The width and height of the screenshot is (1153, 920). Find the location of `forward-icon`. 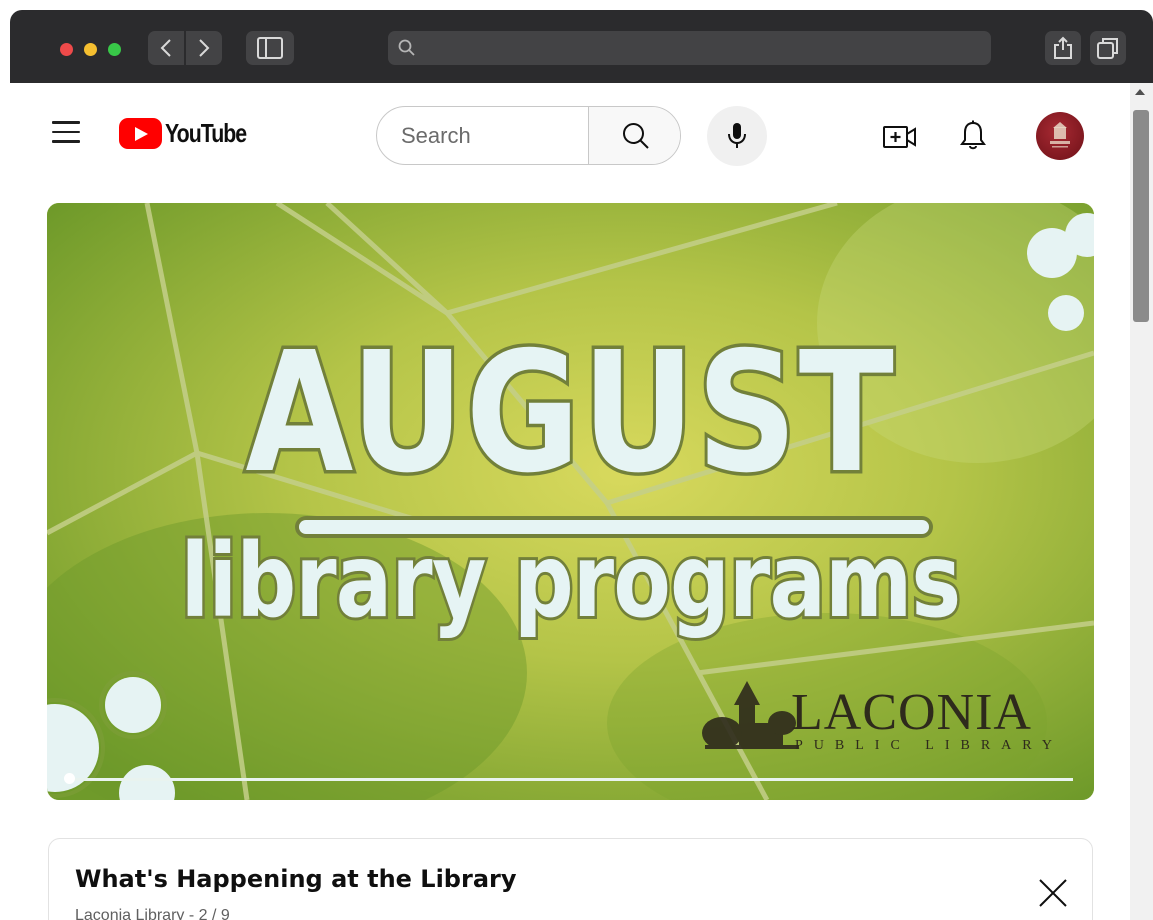

forward-icon is located at coordinates (204, 48).